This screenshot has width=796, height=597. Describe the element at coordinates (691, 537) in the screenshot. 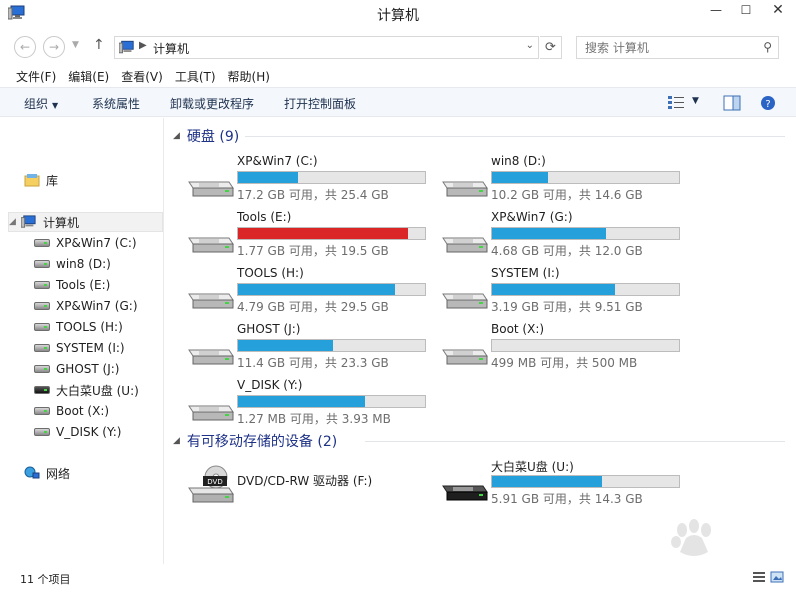

I see `baidu-watermark-logo` at that location.